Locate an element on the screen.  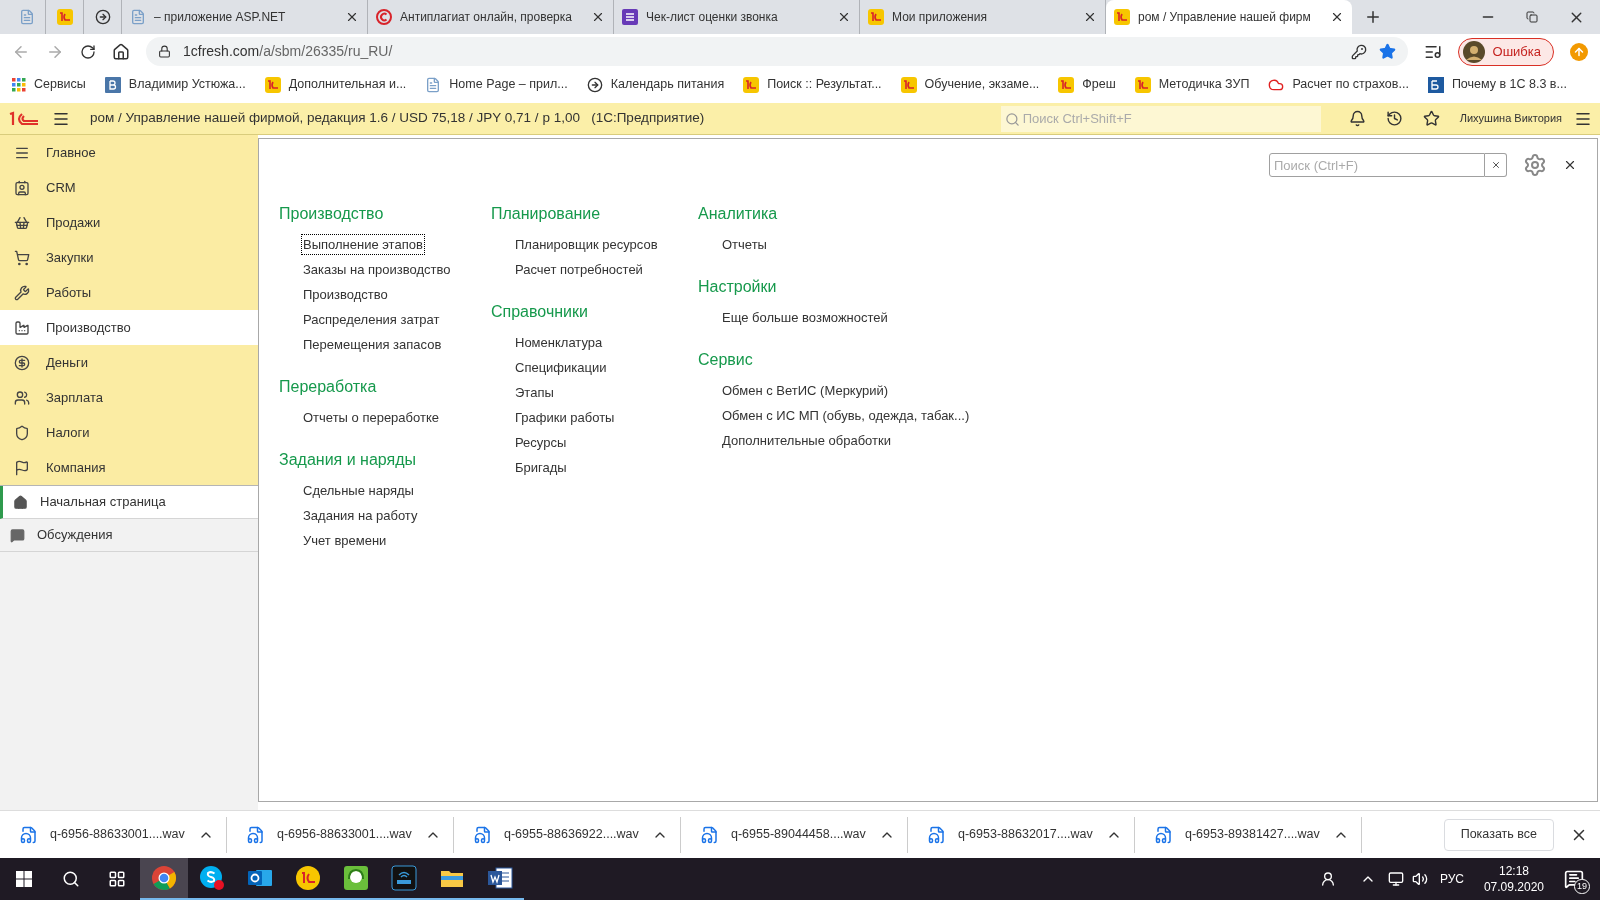
user-name: Лихушина Виктория is located at coordinates (1510, 118).